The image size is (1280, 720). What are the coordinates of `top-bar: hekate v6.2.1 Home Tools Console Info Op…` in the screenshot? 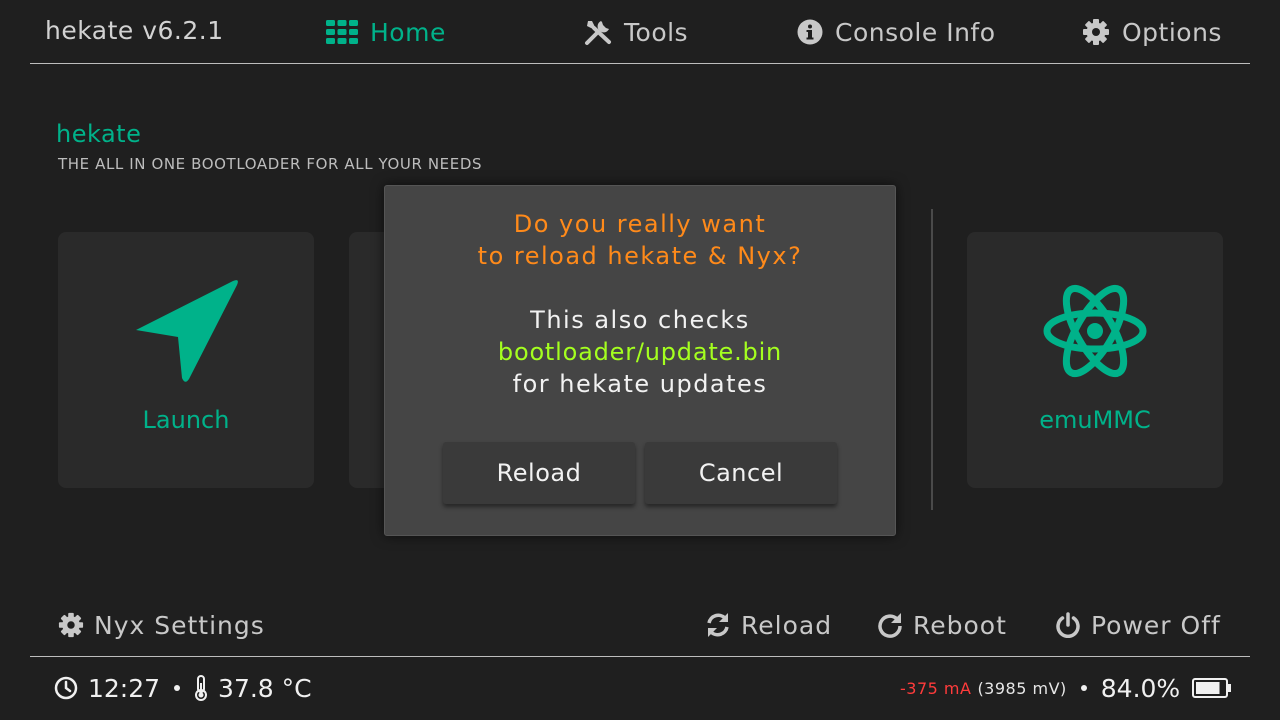 It's located at (640, 32).